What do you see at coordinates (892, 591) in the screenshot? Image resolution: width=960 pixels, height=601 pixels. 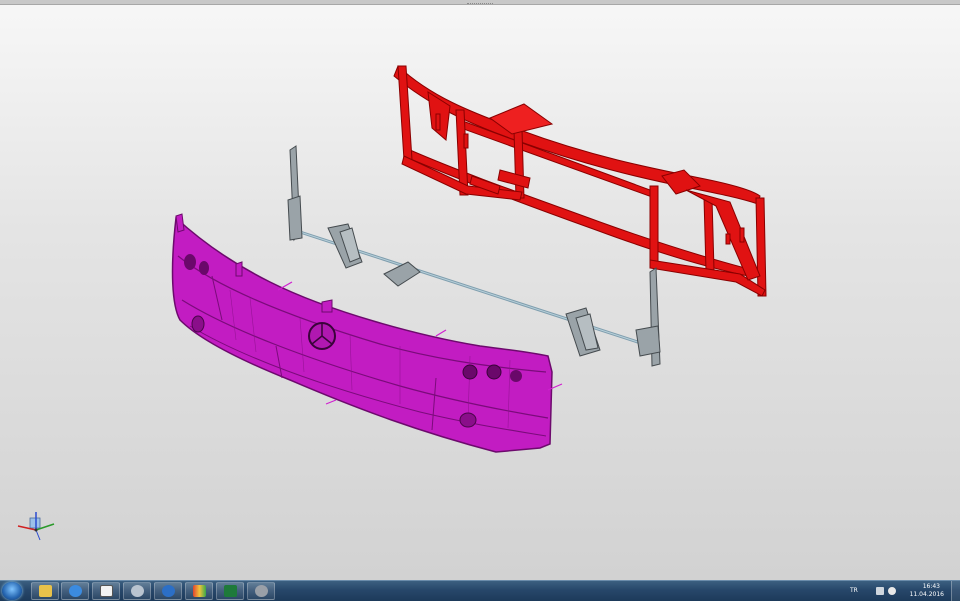 I see `flag-tray-icon` at bounding box center [892, 591].